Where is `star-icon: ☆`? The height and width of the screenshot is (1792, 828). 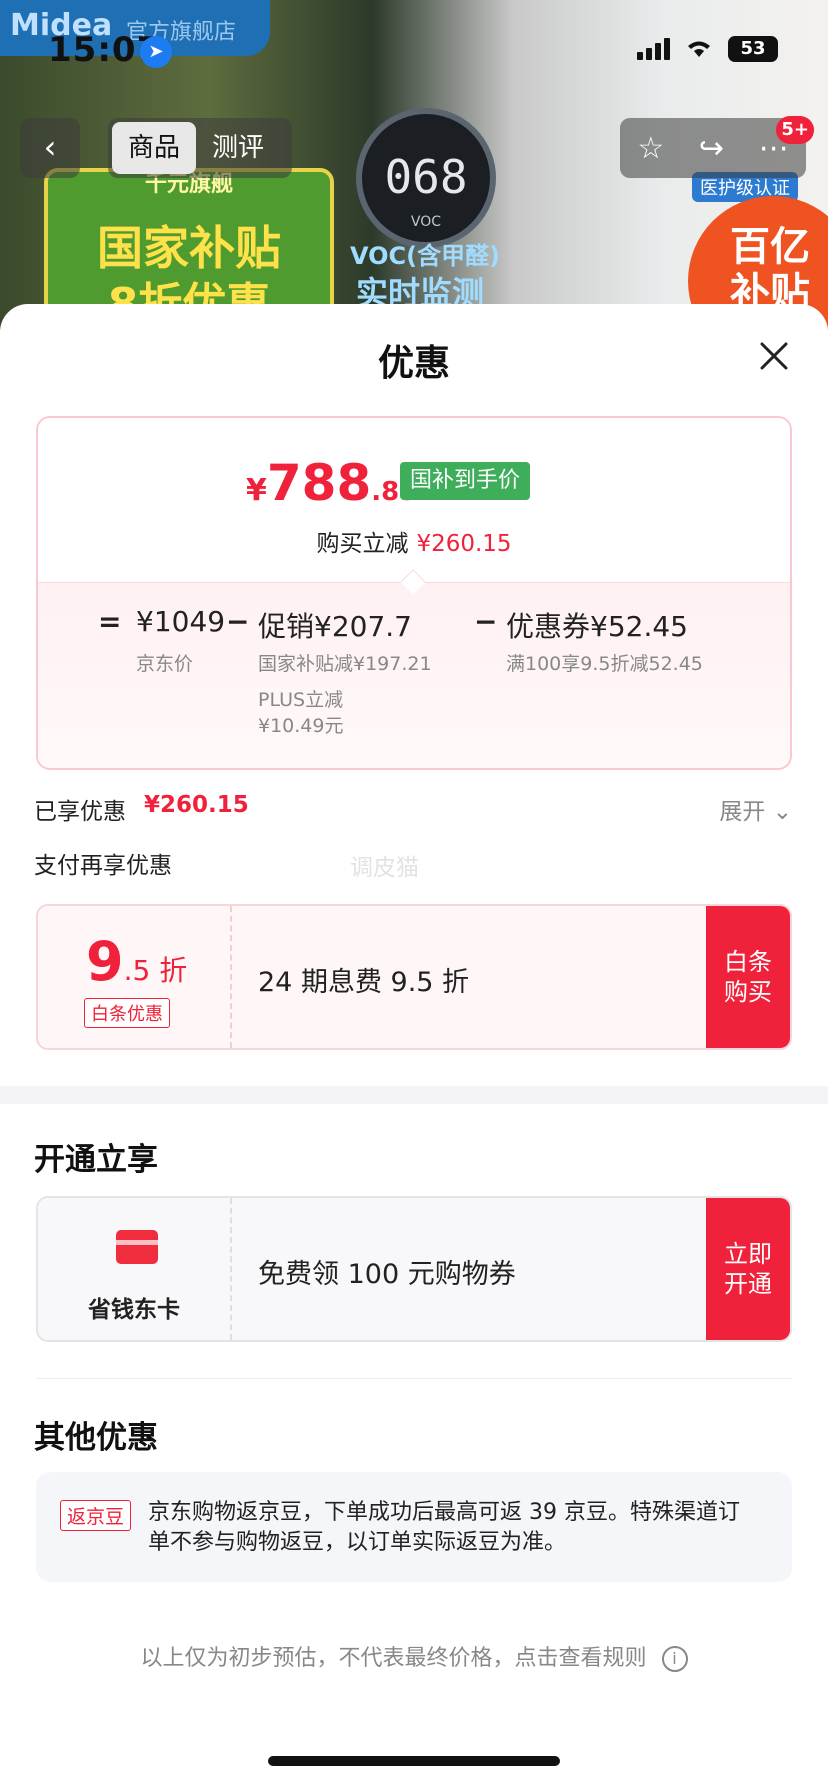 star-icon: ☆ is located at coordinates (650, 148).